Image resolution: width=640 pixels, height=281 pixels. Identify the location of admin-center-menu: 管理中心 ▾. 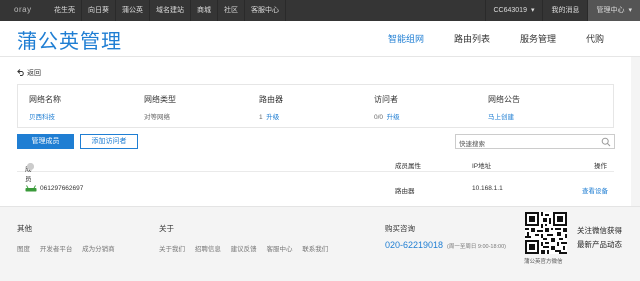
(613, 10).